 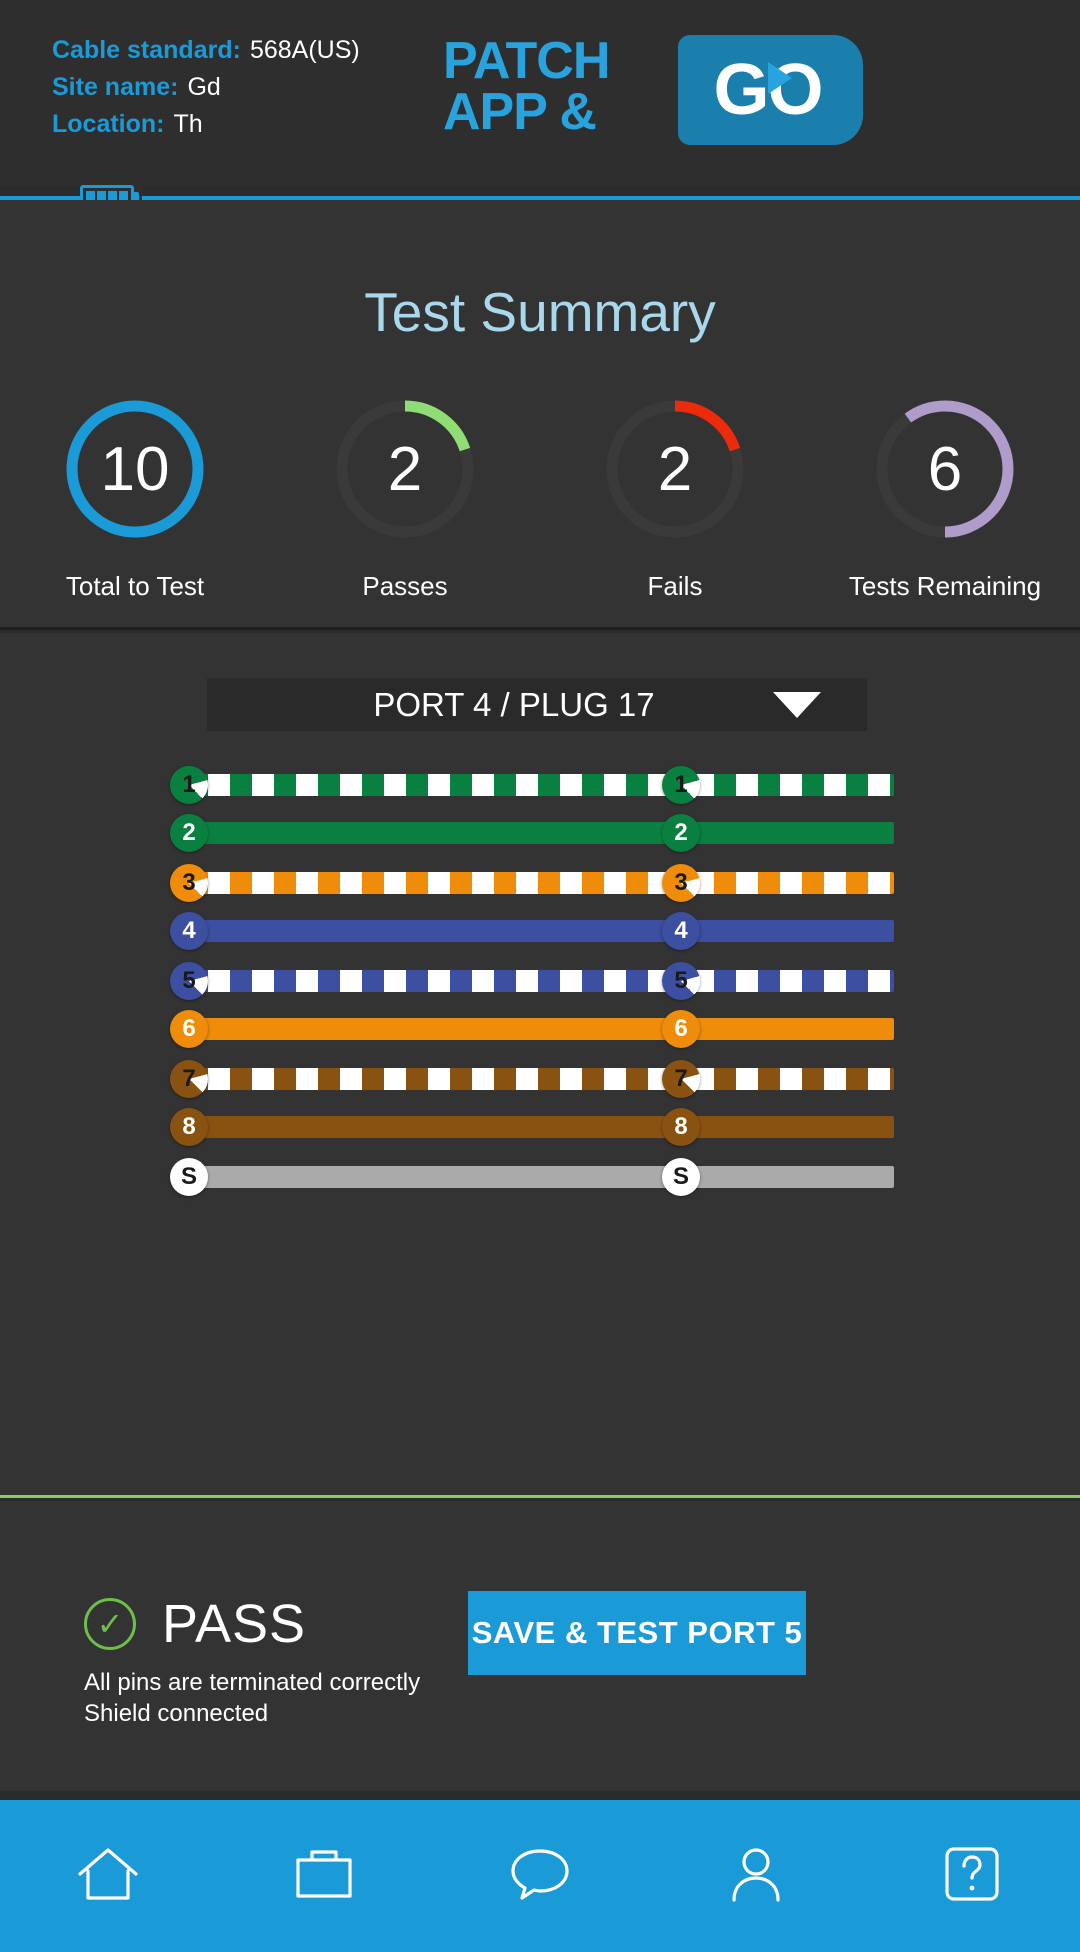 I want to click on header-field-site-name: Site name: Gd, so click(x=206, y=87).